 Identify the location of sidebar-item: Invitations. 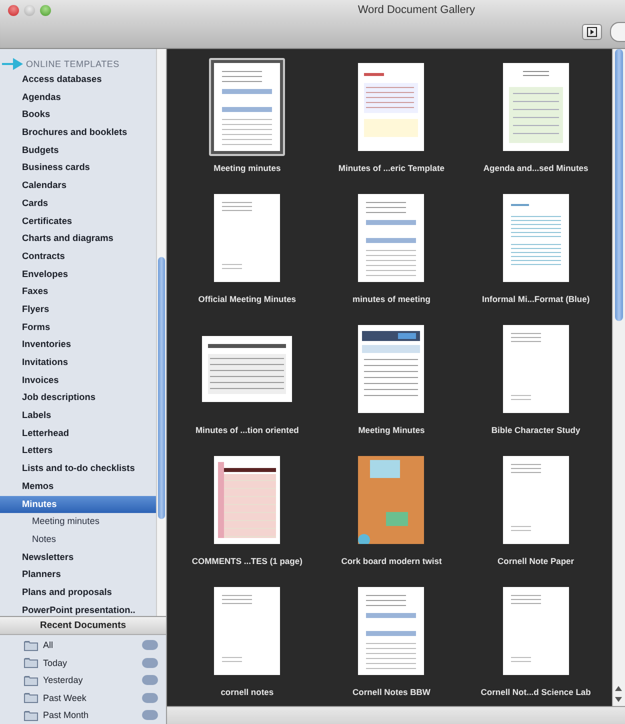
(78, 363).